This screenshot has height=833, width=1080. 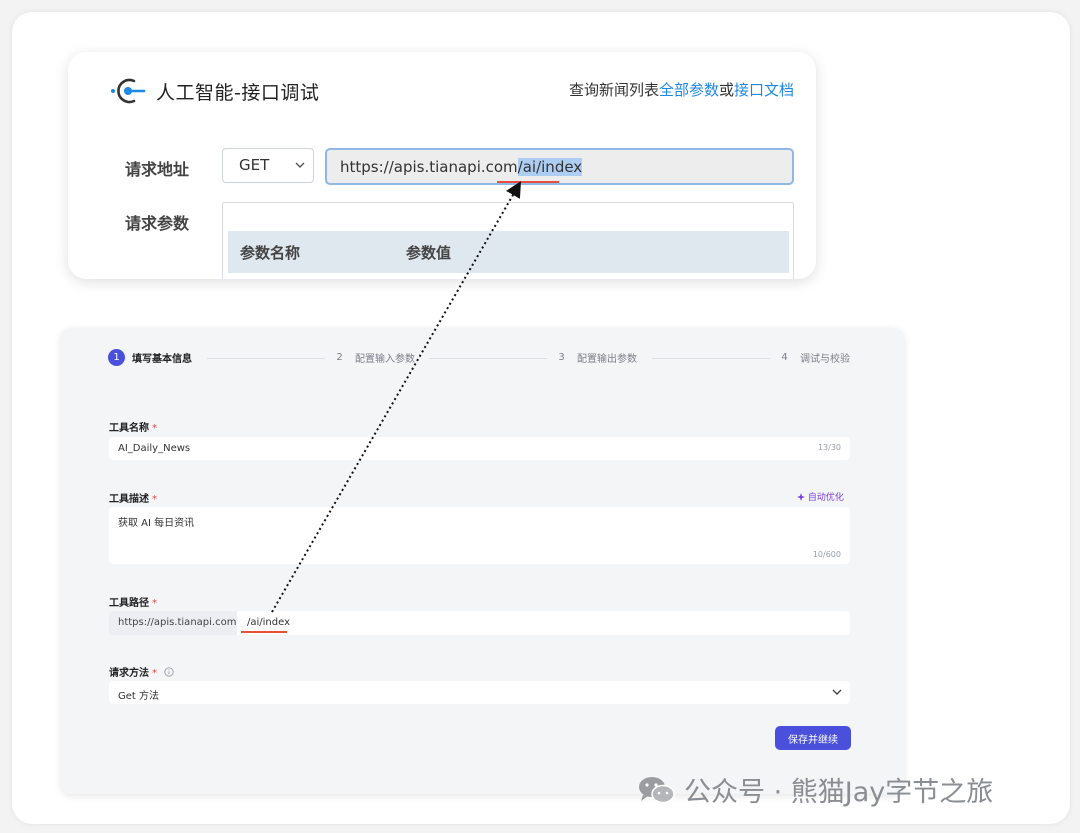 What do you see at coordinates (825, 359) in the screenshot?
I see `step-label: 调试与校验` at bounding box center [825, 359].